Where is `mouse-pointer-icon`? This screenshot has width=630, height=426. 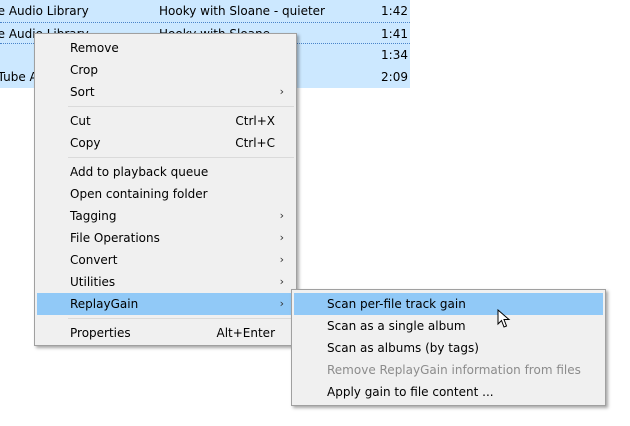 mouse-pointer-icon is located at coordinates (504, 318).